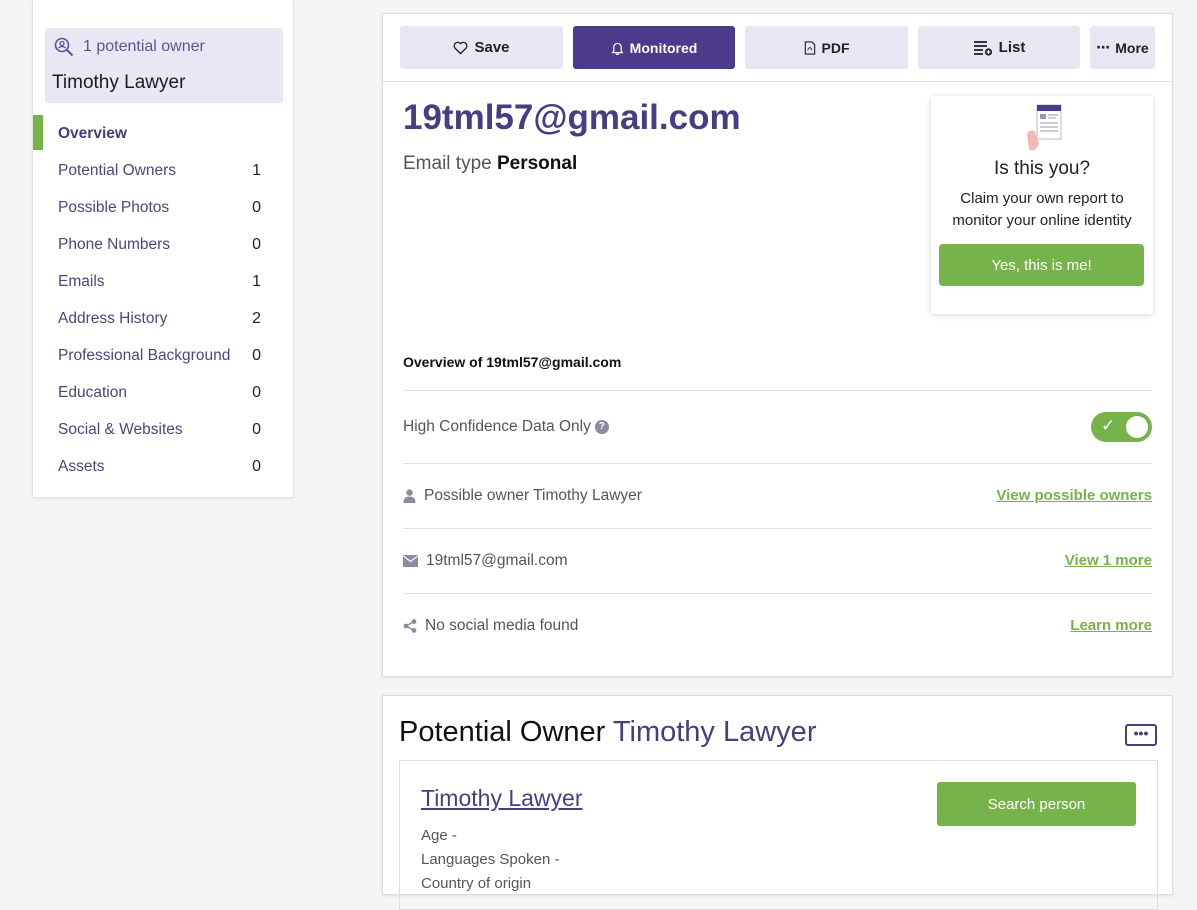 The image size is (1197, 910). I want to click on share-icon, so click(410, 625).